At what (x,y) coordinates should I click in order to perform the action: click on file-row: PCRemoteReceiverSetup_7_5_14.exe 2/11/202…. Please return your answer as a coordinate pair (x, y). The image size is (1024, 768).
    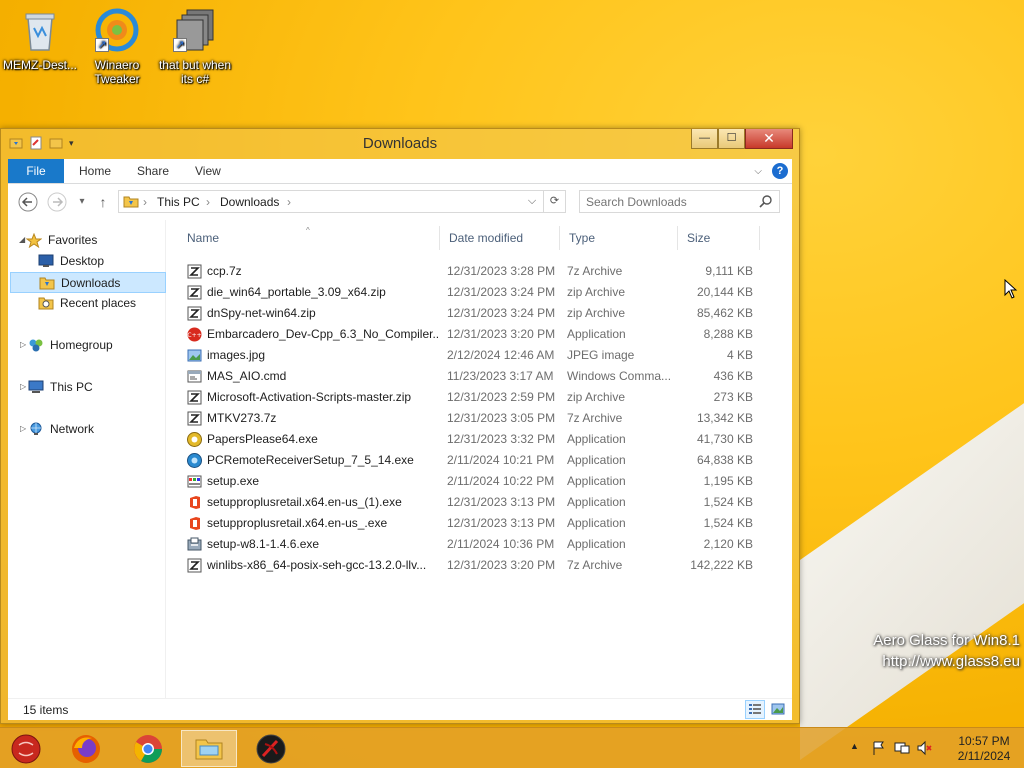
    Looking at the image, I should click on (478, 460).